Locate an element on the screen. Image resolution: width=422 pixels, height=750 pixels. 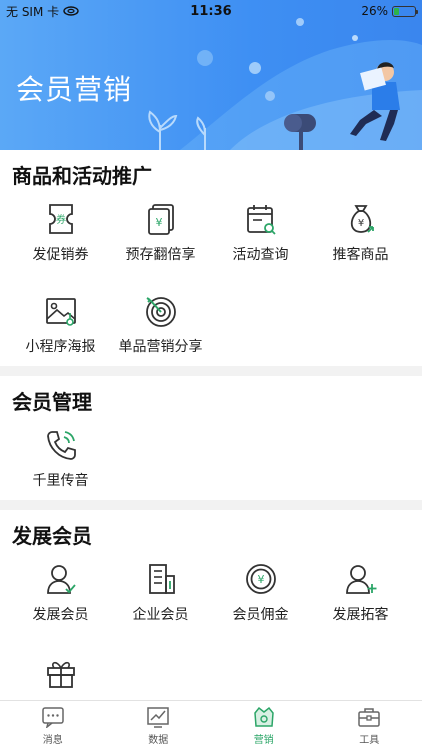
grid-item-label: 发展拓客 is located at coordinates (360, 615).